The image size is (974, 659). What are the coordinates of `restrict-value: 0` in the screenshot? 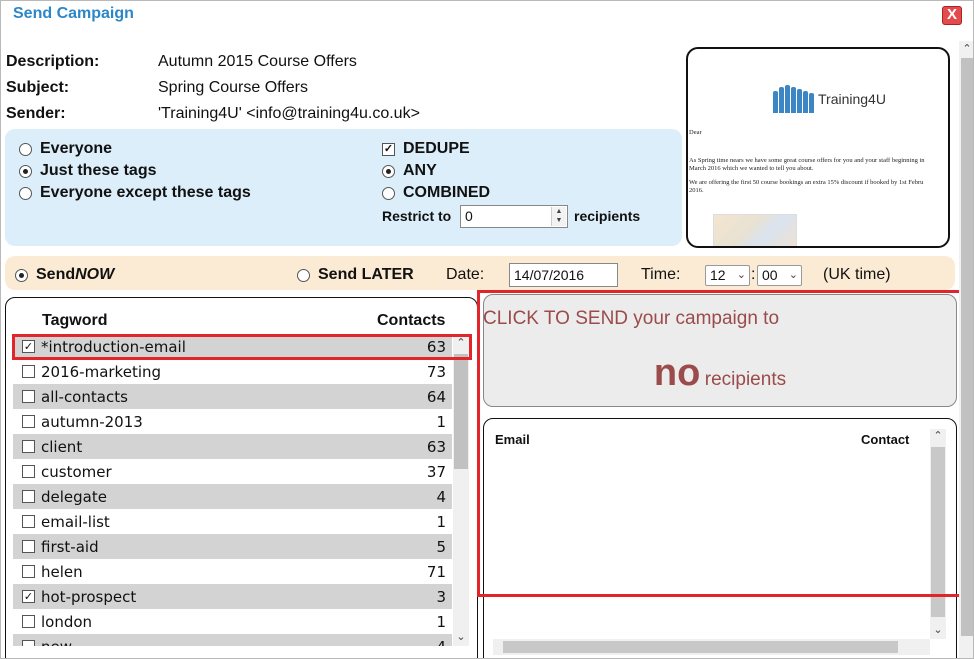 It's located at (469, 216).